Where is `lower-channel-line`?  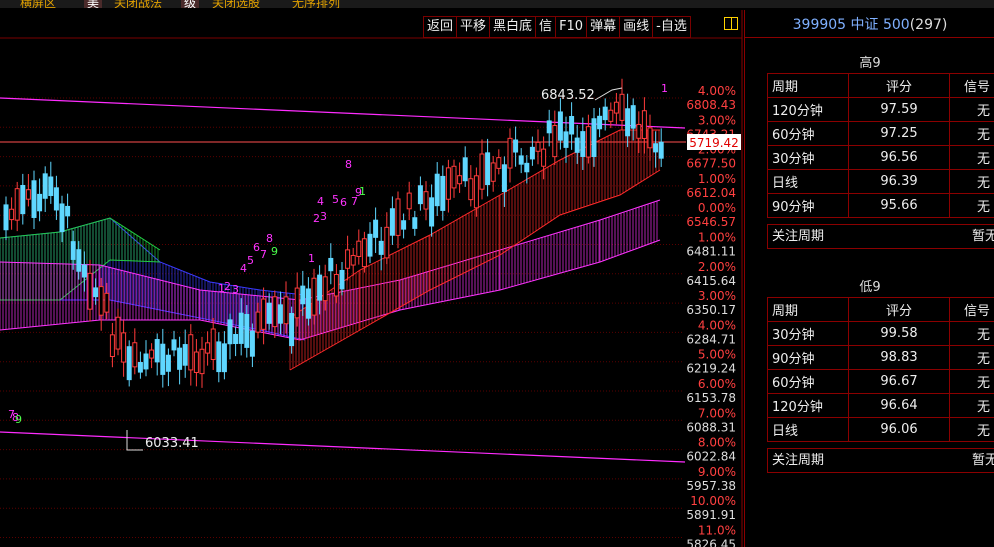
lower-channel-line is located at coordinates (343, 447).